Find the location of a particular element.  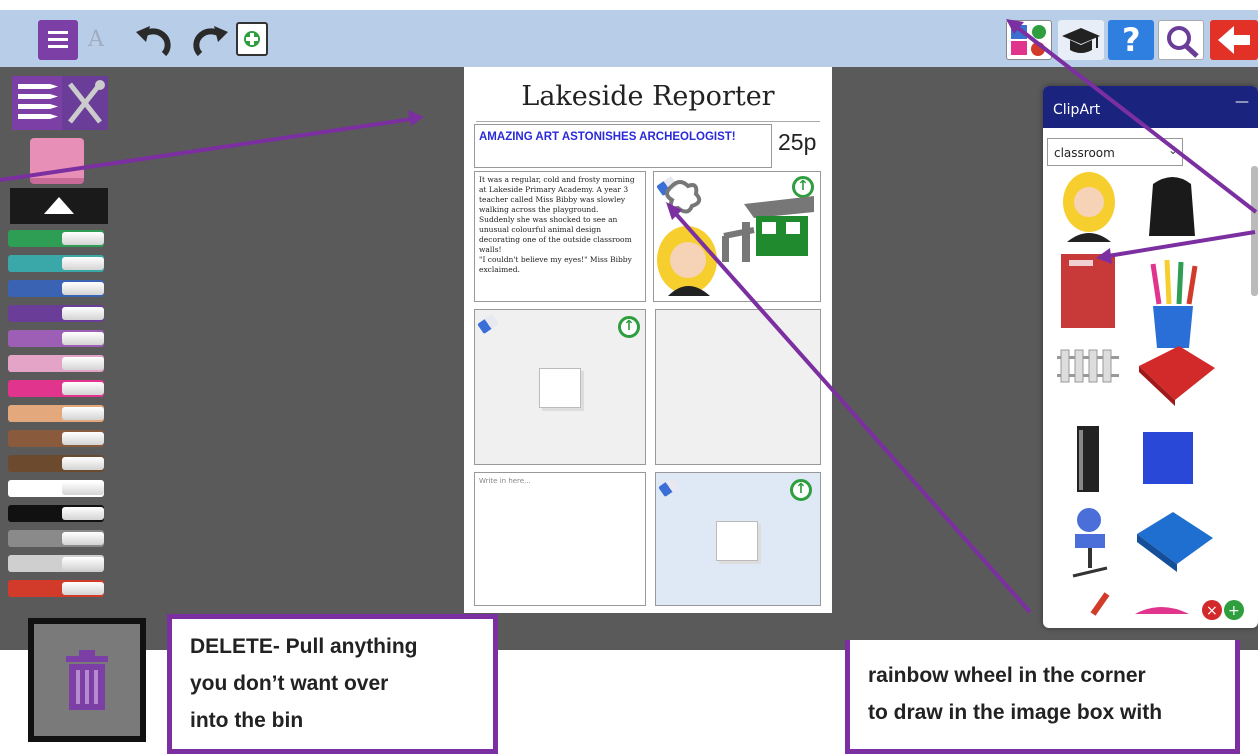

undo-icon is located at coordinates (153, 41).